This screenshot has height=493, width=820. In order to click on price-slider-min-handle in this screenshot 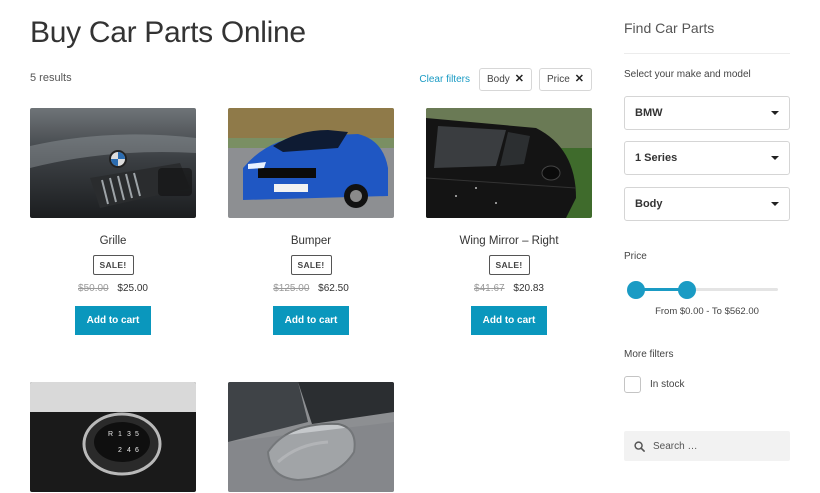, I will do `click(636, 290)`.